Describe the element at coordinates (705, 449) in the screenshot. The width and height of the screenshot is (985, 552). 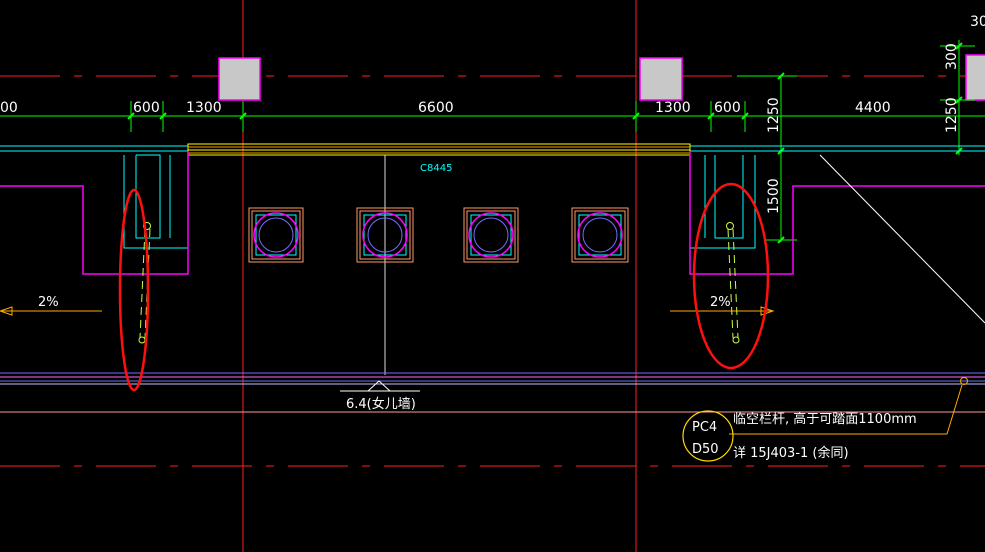
I see `callout-code-bottom: D50` at that location.